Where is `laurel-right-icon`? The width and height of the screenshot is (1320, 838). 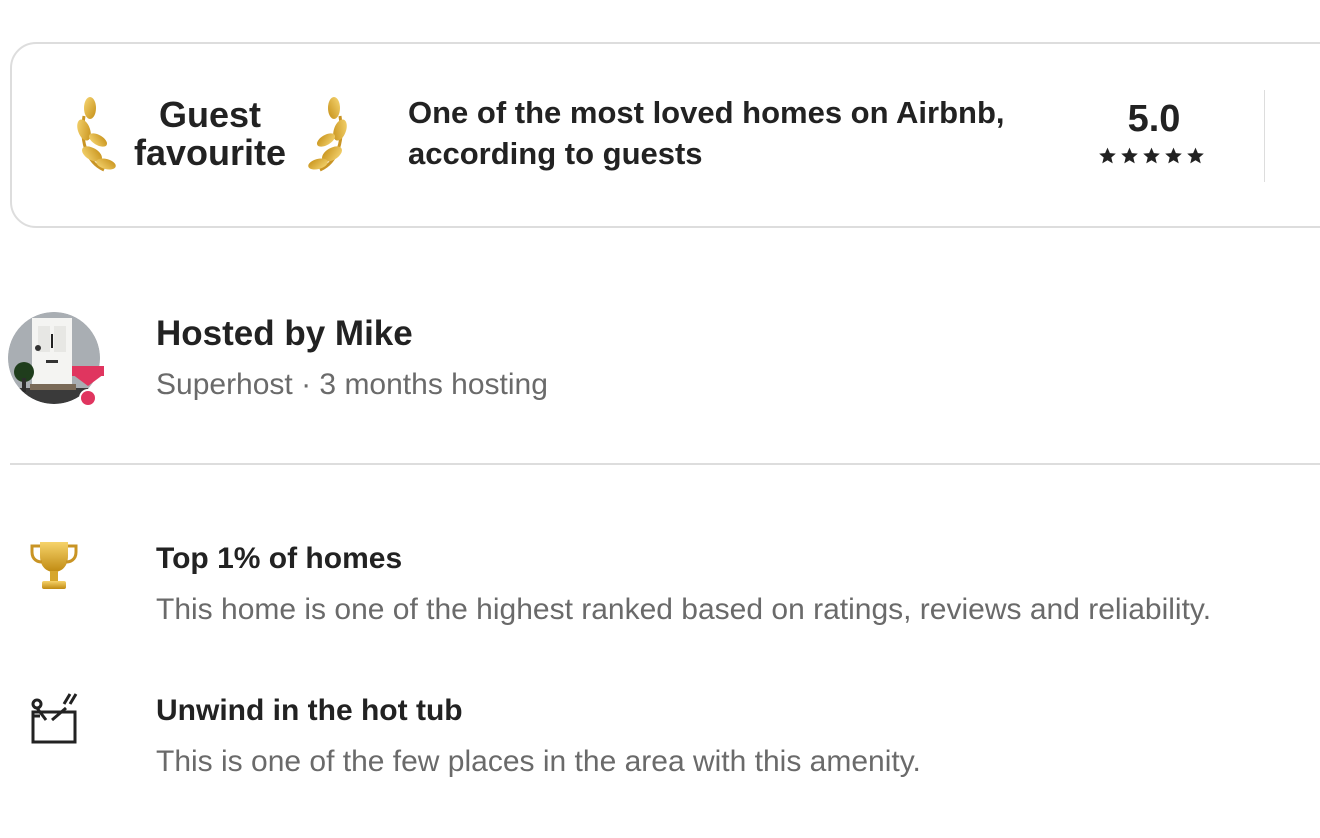 laurel-right-icon is located at coordinates (327, 134).